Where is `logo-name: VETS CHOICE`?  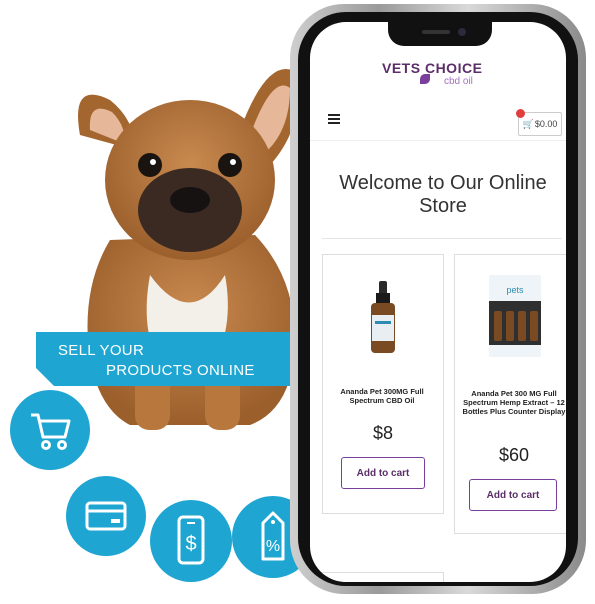 logo-name: VETS CHOICE is located at coordinates (432, 68).